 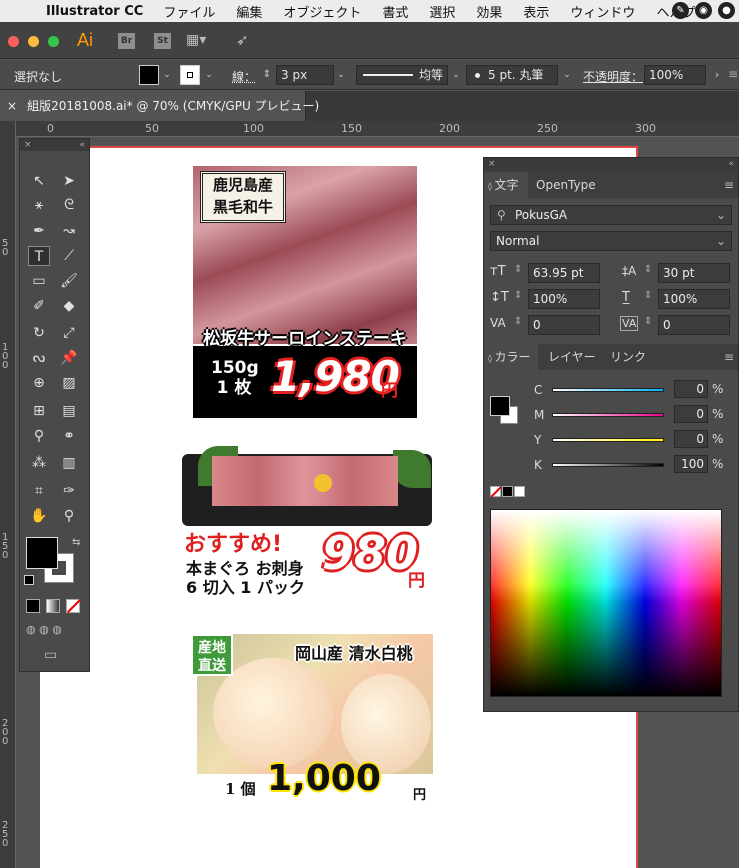 I want to click on tab-layers: レイヤー, so click(x=572, y=357).